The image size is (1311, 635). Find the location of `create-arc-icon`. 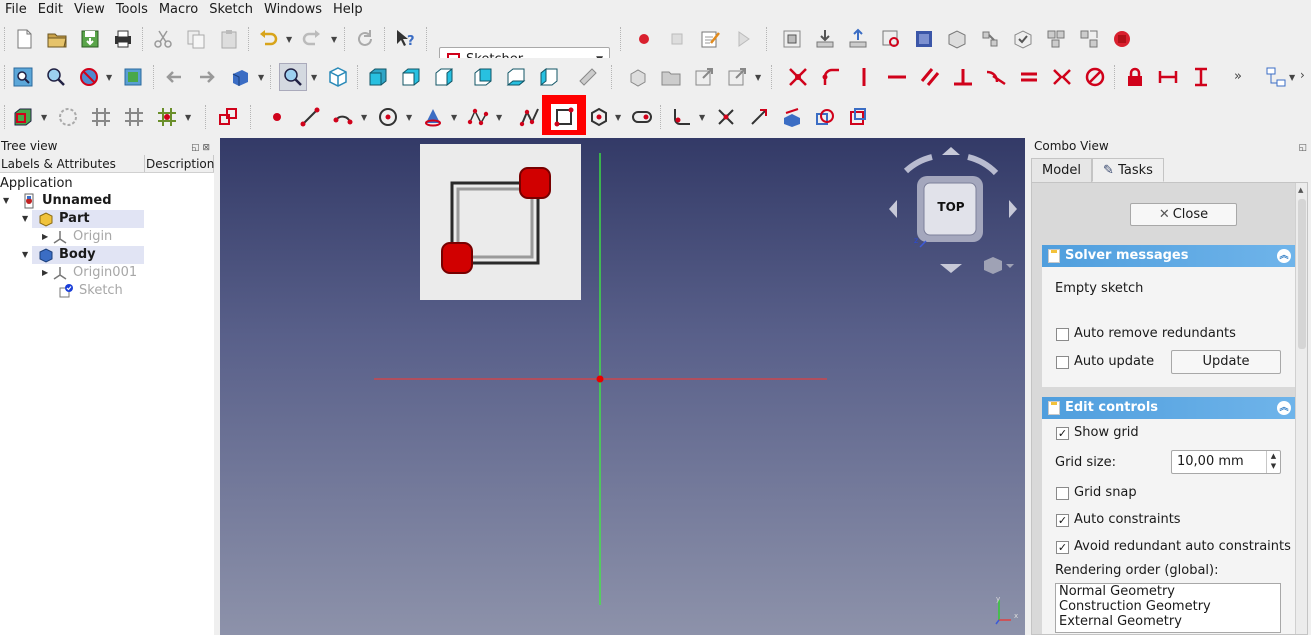

create-arc-icon is located at coordinates (343, 117).